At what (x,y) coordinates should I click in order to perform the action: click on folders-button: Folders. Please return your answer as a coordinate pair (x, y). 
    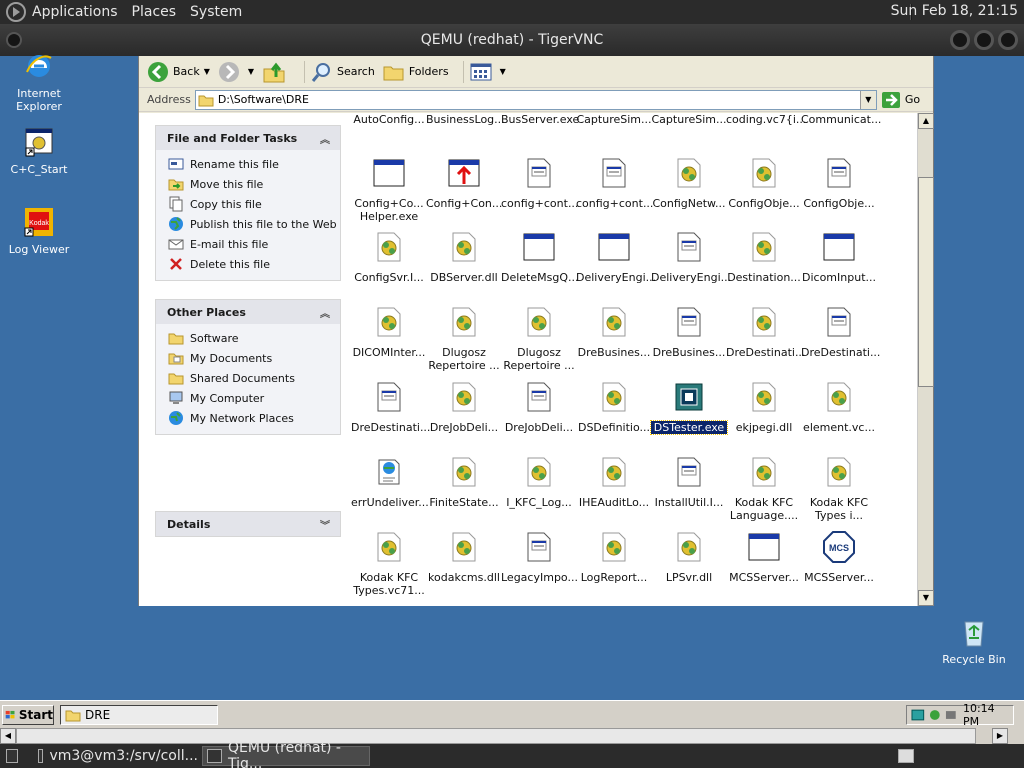
    Looking at the image, I should click on (416, 72).